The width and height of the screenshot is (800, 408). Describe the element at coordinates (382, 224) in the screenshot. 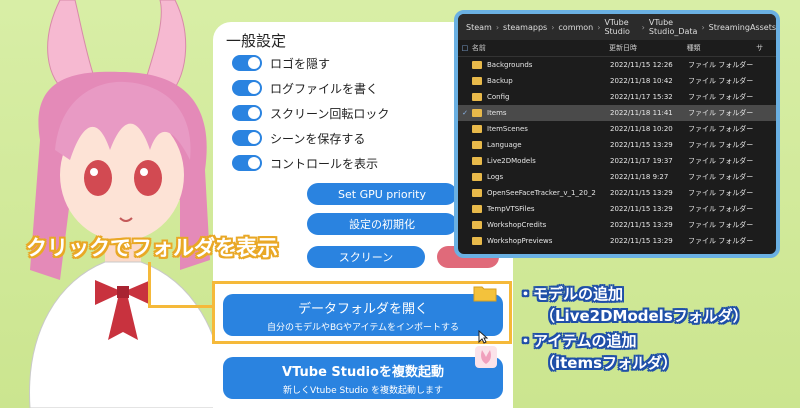

I see `reset-settings-button: 設定の初期化` at that location.